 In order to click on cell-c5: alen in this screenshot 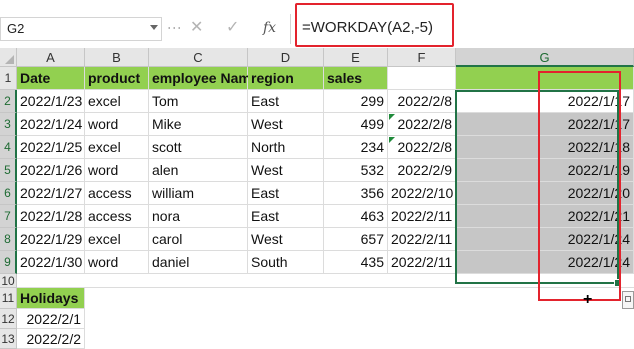, I will do `click(198, 170)`.